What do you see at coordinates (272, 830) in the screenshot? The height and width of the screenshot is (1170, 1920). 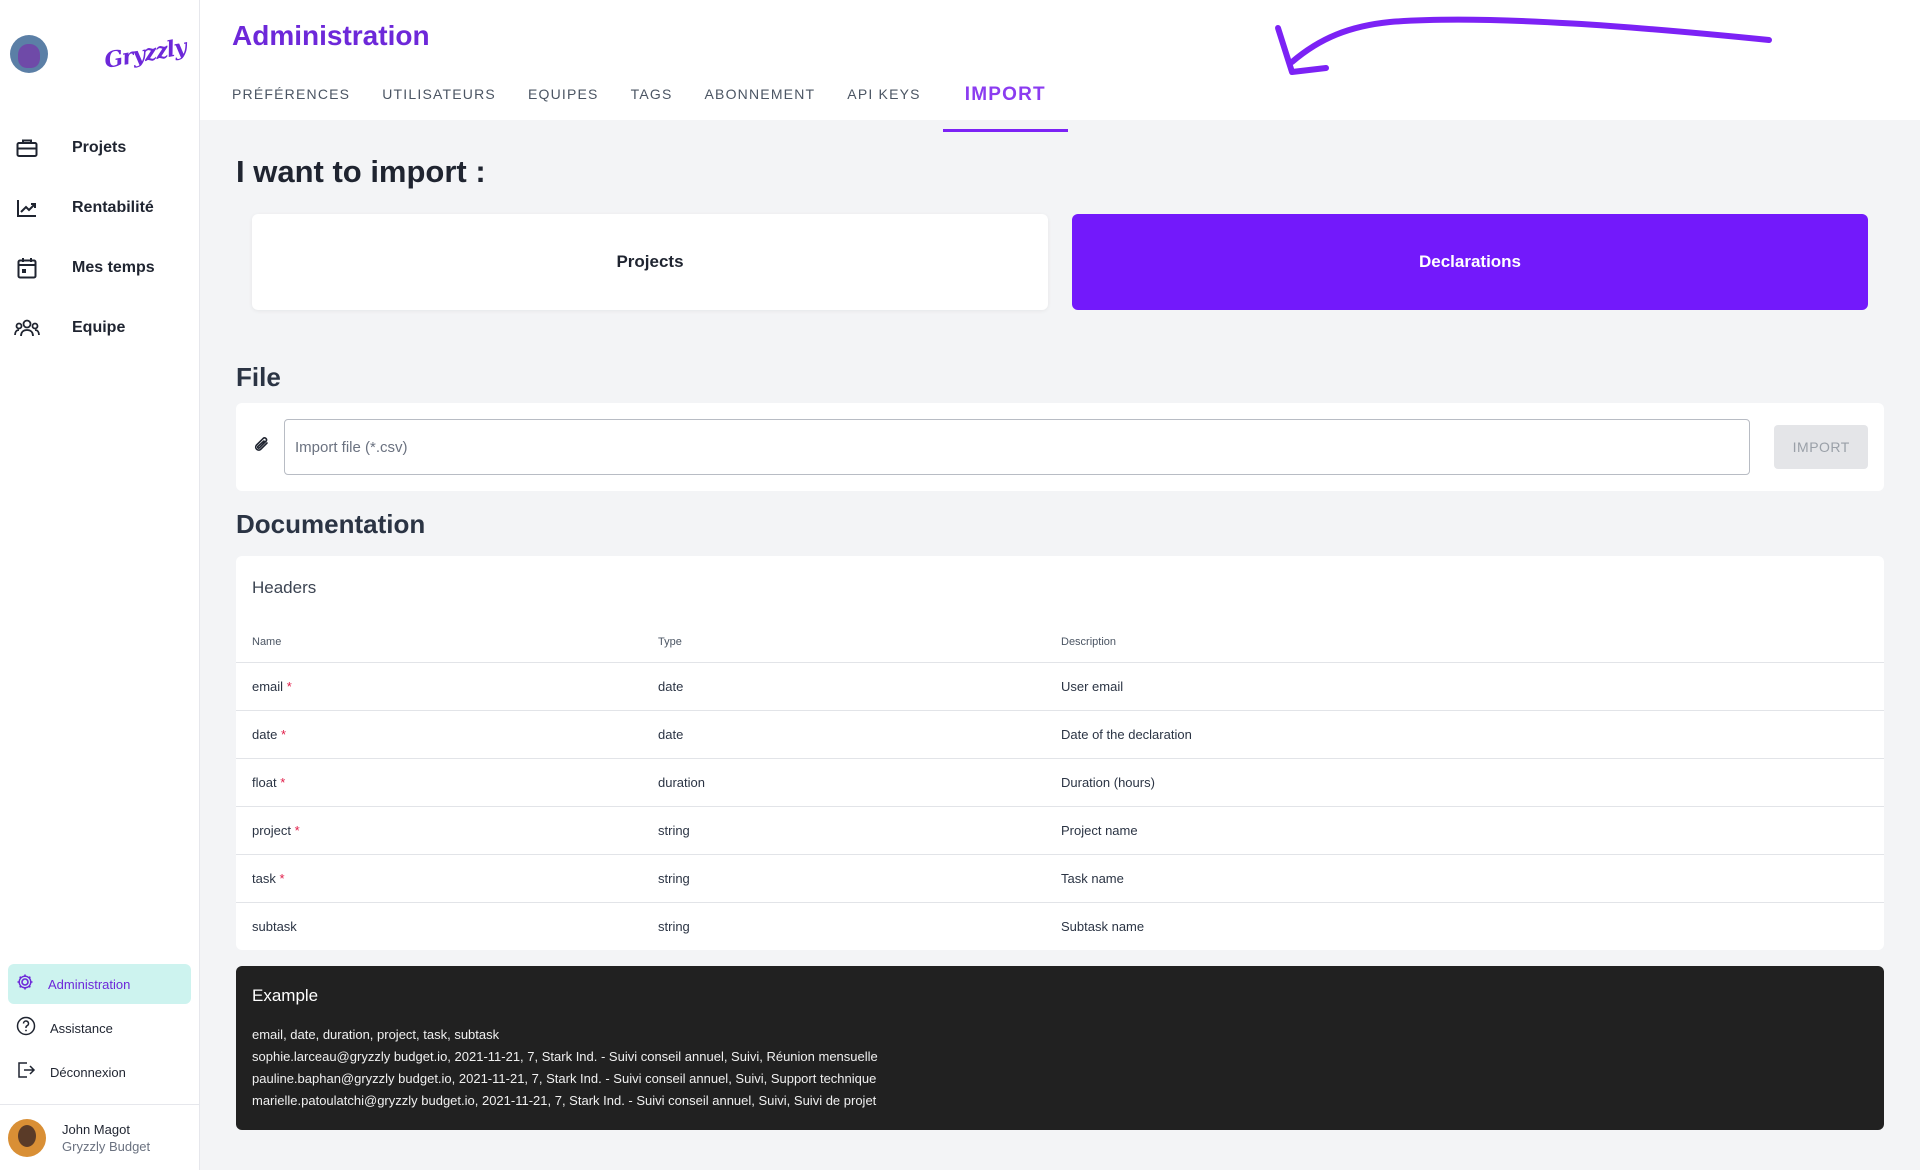 I see `field-name: project` at bounding box center [272, 830].